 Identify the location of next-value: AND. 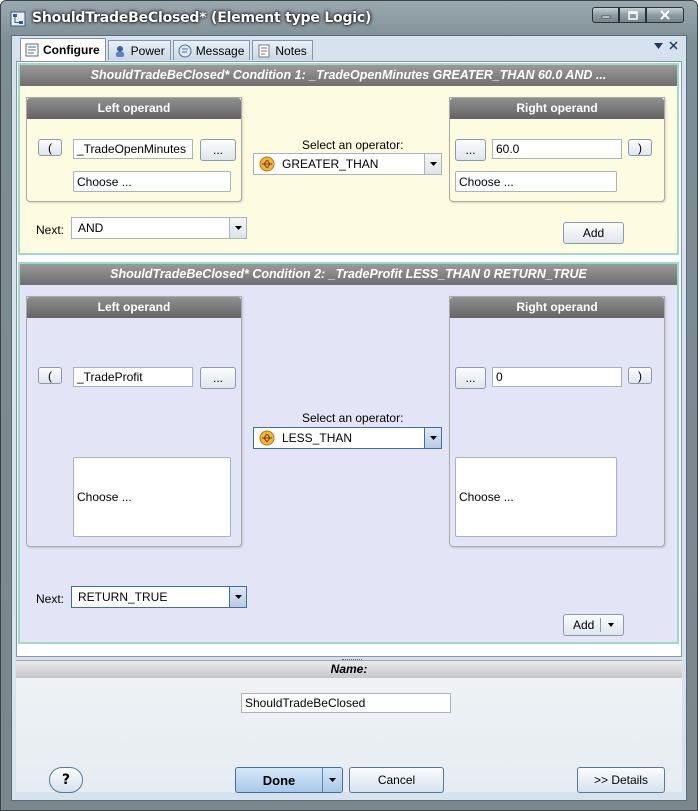
(91, 228).